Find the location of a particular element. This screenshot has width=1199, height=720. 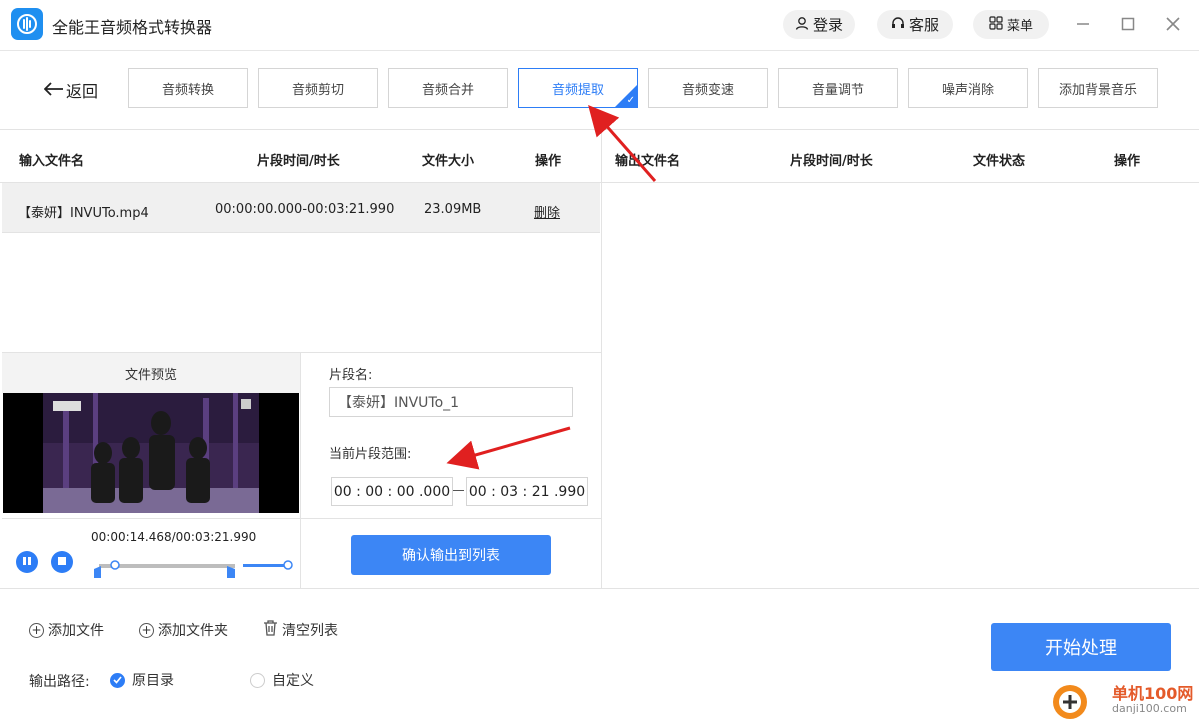

radio-custom-label: 自定义 is located at coordinates (293, 681).